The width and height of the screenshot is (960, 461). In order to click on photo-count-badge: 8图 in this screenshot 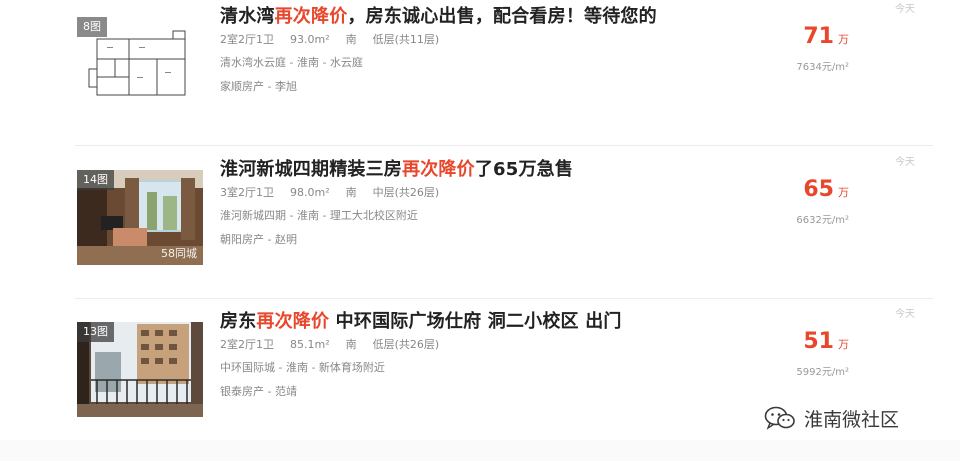, I will do `click(92, 27)`.